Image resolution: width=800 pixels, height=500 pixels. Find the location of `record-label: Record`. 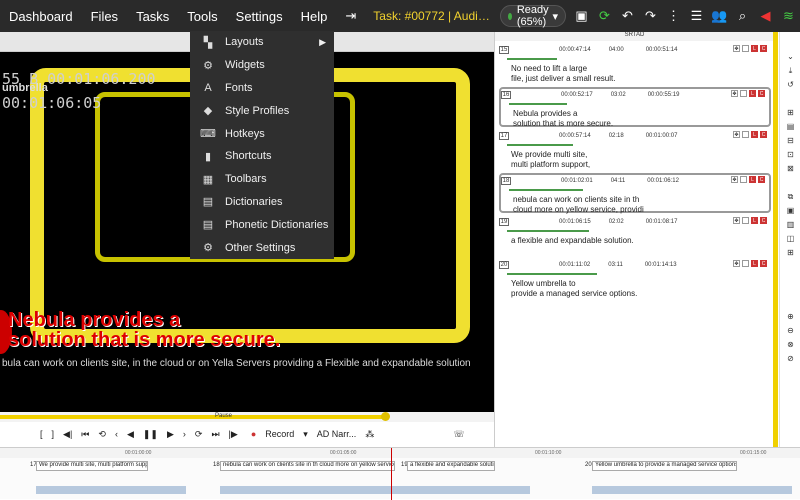

record-label: Record is located at coordinates (279, 434).